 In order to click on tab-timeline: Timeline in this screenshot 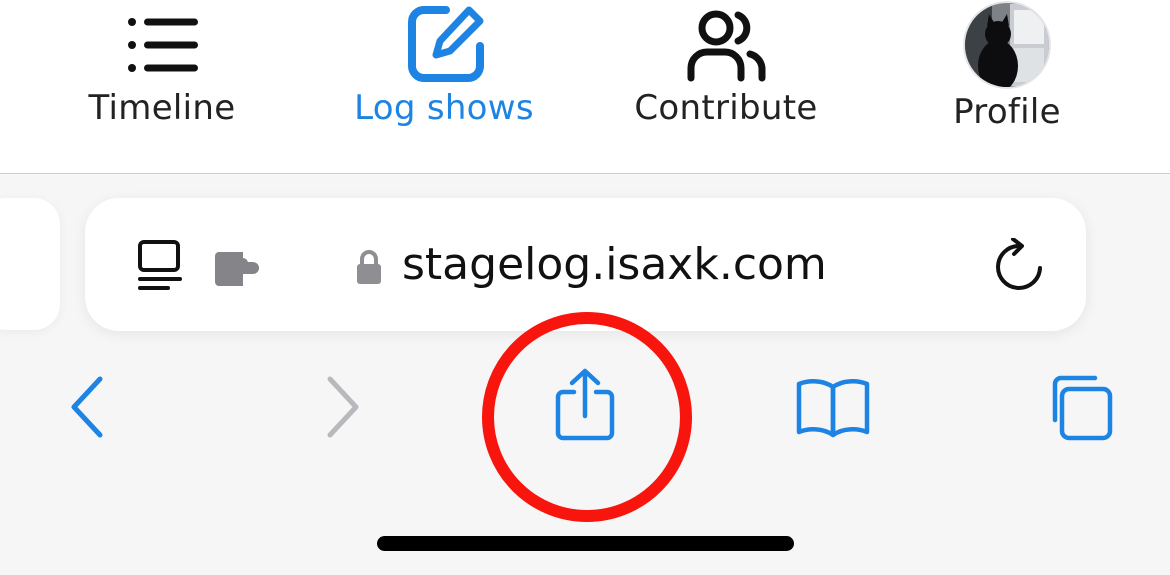, I will do `click(162, 86)`.